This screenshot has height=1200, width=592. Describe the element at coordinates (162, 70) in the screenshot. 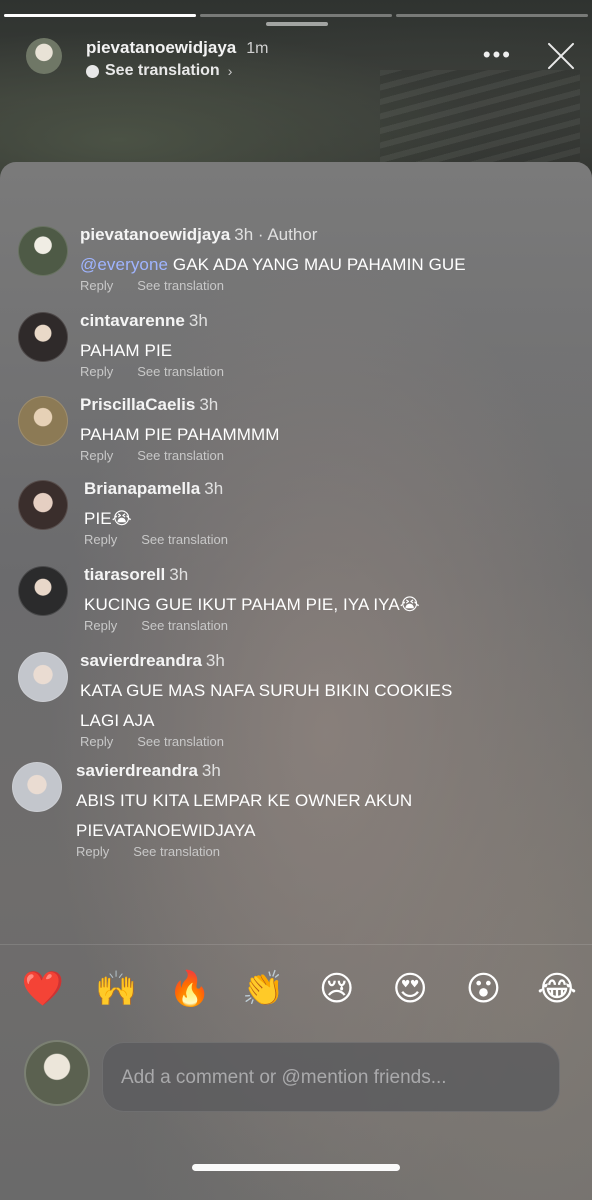

I see `see-translation-label: See translation` at that location.